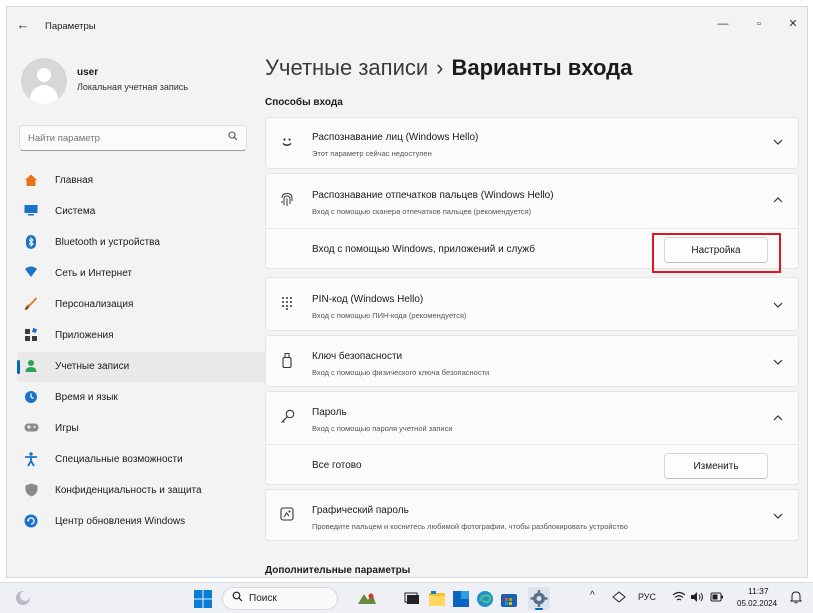 Image resolution: width=813 pixels, height=613 pixels. Describe the element at coordinates (84, 335) in the screenshot. I see `sidebar-item-label: Приложения` at that location.